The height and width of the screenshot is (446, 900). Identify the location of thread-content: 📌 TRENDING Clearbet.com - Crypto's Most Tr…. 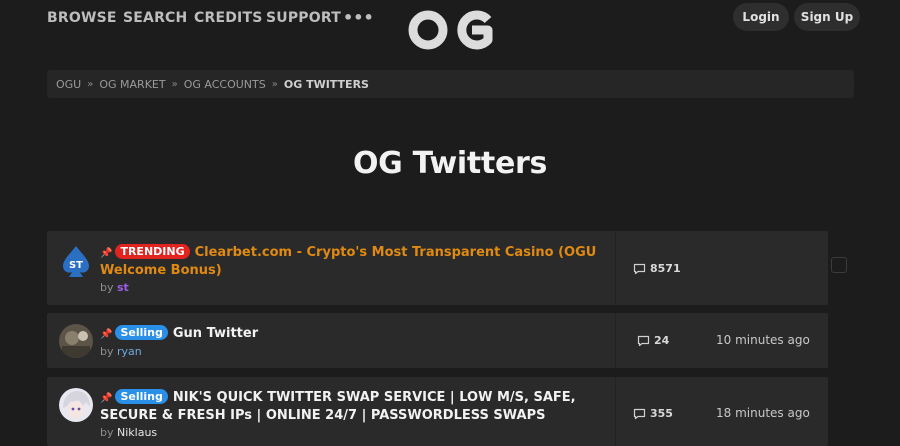
(355, 269).